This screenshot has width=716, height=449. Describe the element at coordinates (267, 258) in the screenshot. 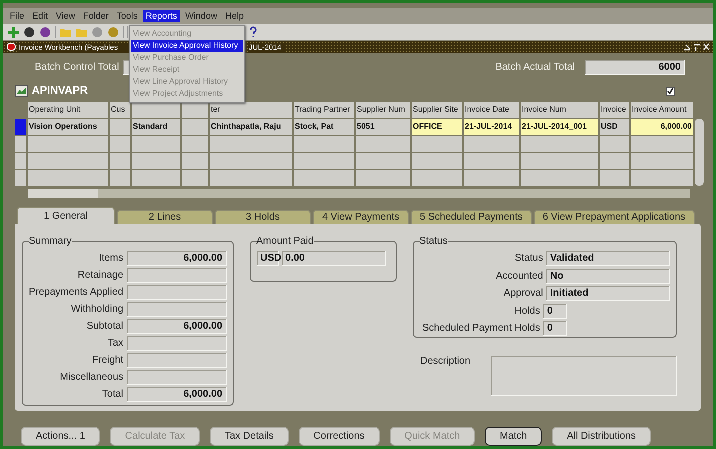

I see `input-field: USD` at that location.